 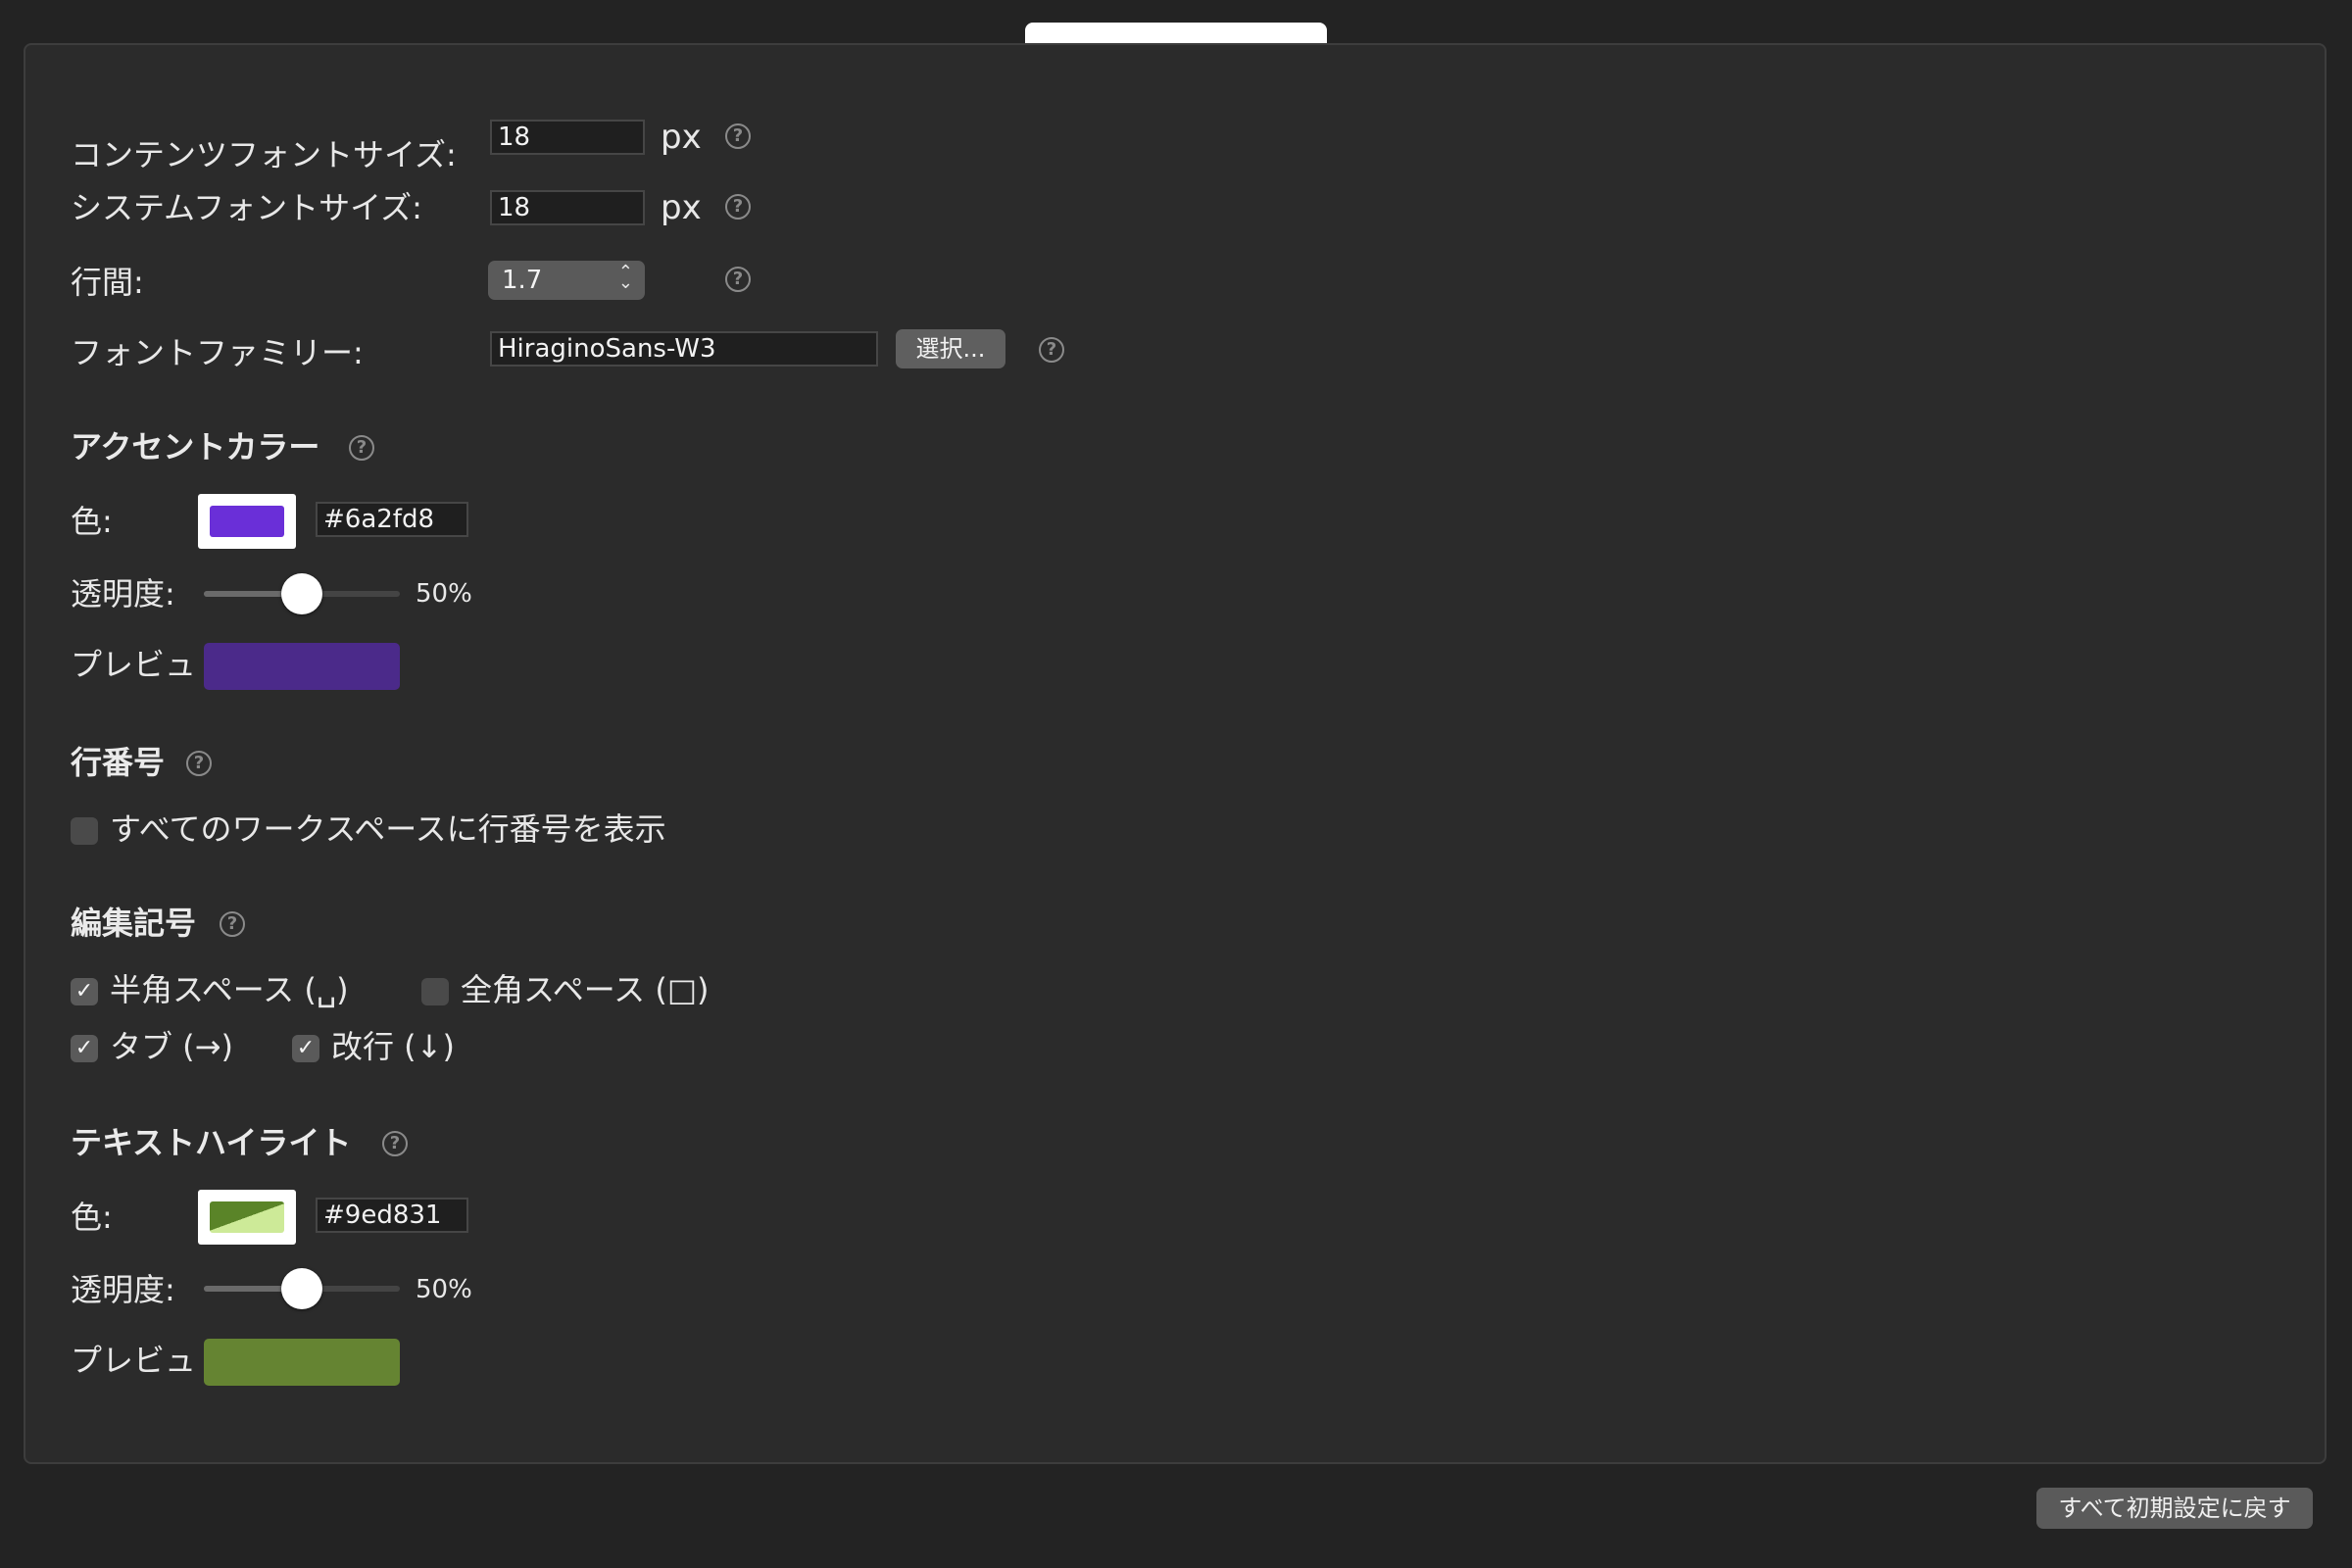 What do you see at coordinates (567, 137) in the screenshot?
I see `content-font-size-input: 18` at bounding box center [567, 137].